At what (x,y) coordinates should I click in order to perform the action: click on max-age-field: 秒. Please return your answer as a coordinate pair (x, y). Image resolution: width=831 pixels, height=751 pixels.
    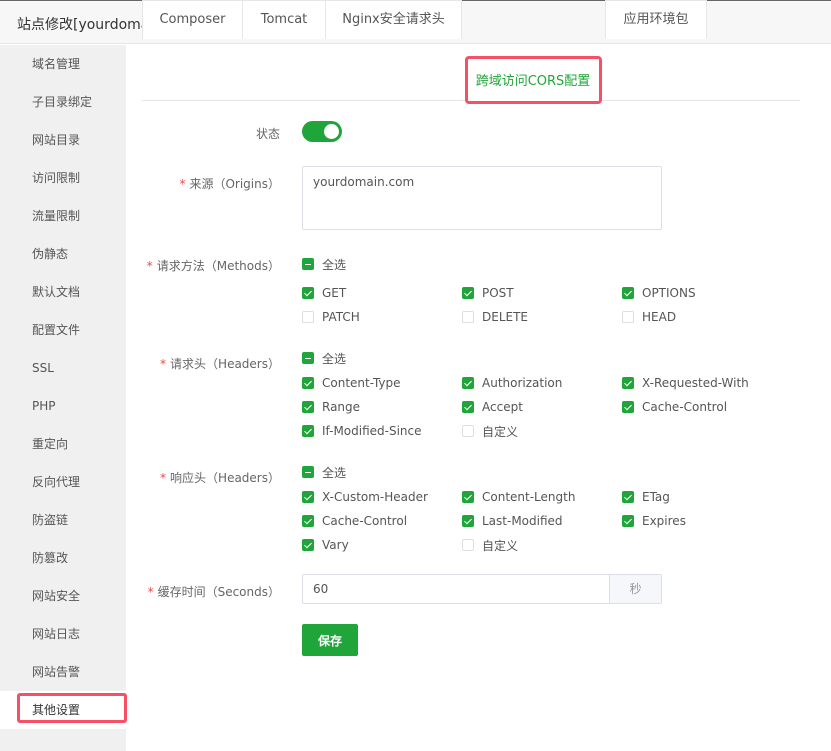
    Looking at the image, I should click on (482, 589).